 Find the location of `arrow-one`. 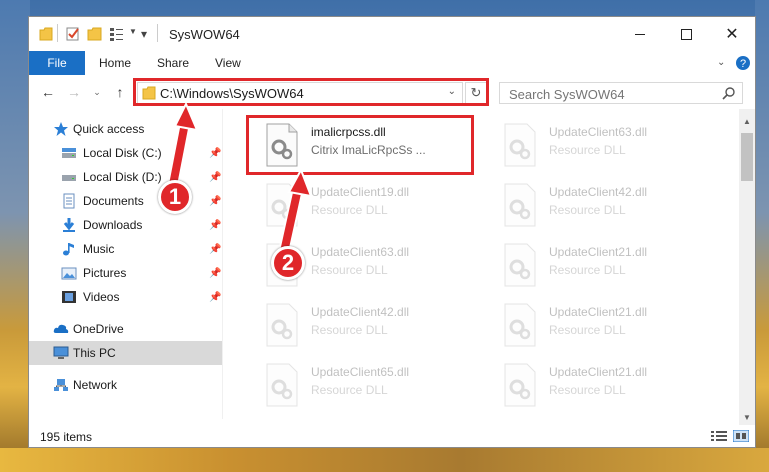

arrow-one is located at coordinates (182, 146).